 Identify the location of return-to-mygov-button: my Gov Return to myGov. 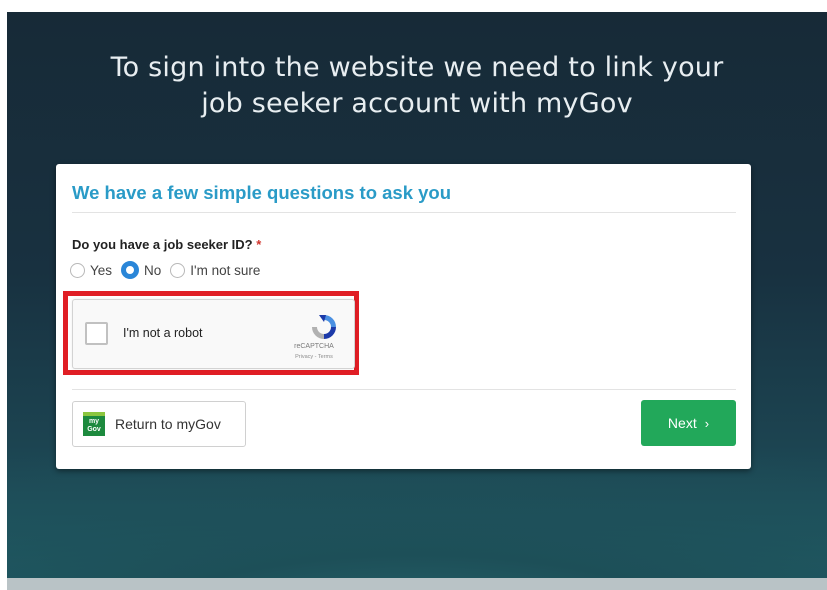
(159, 424).